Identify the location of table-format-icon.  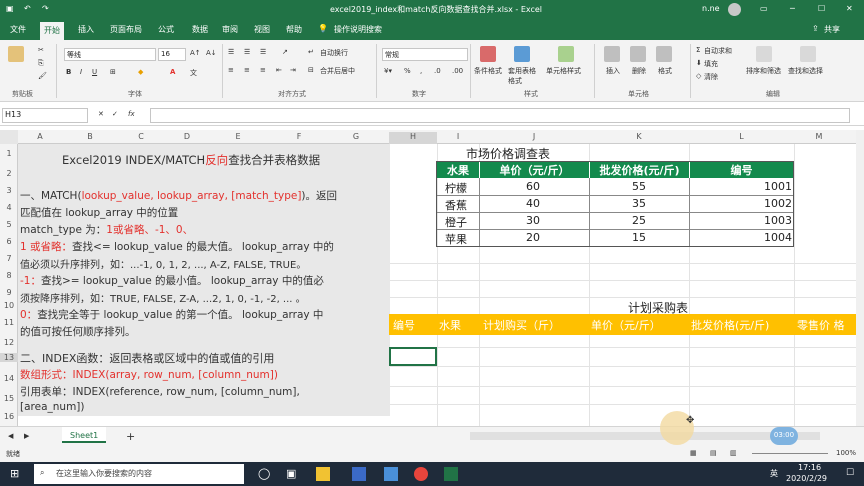
(522, 54).